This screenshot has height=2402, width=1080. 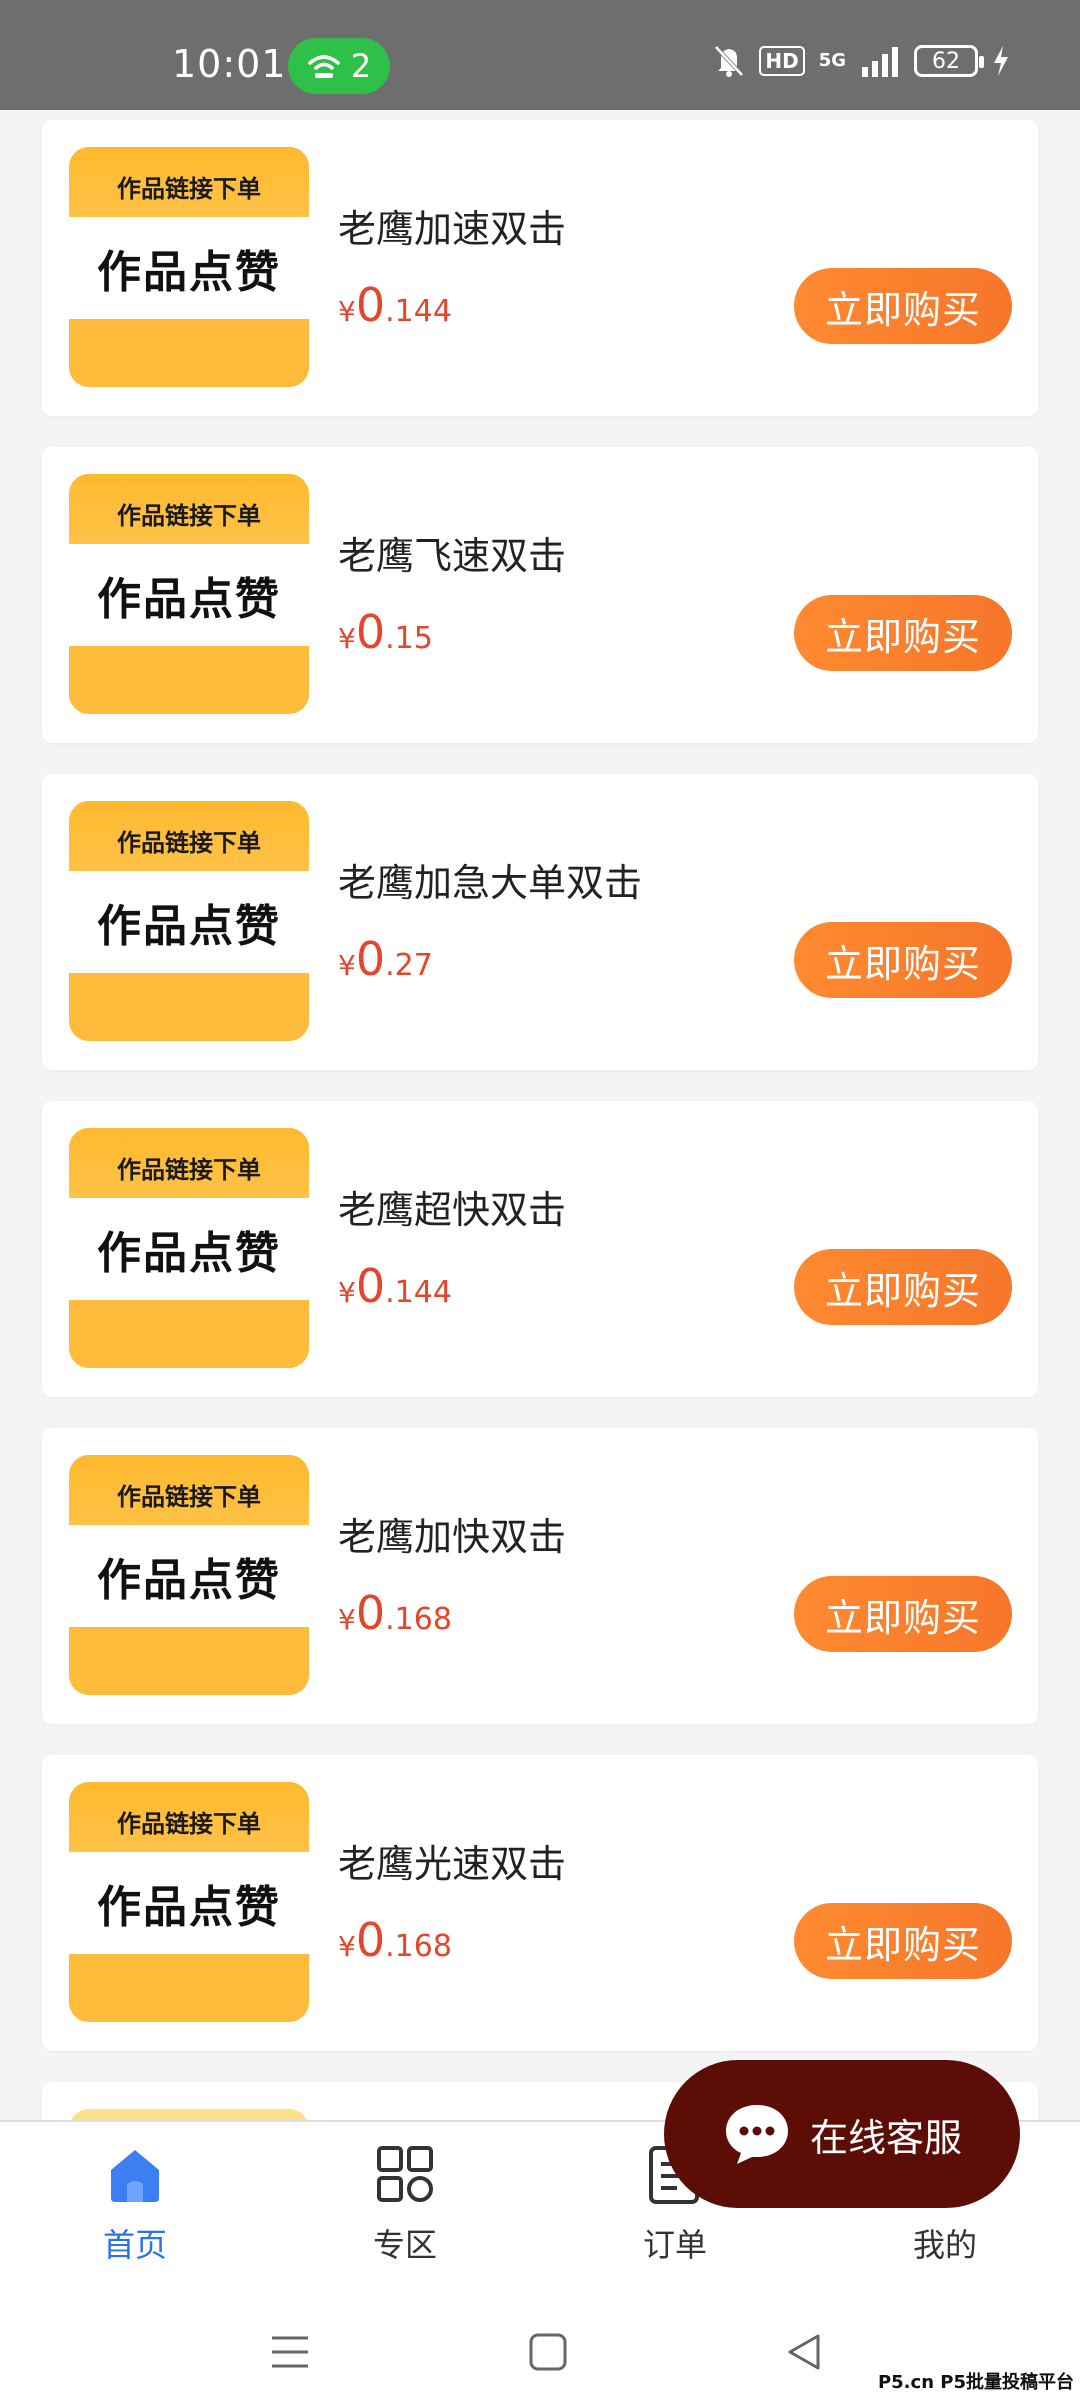 I want to click on hotspot-count: 2, so click(x=361, y=66).